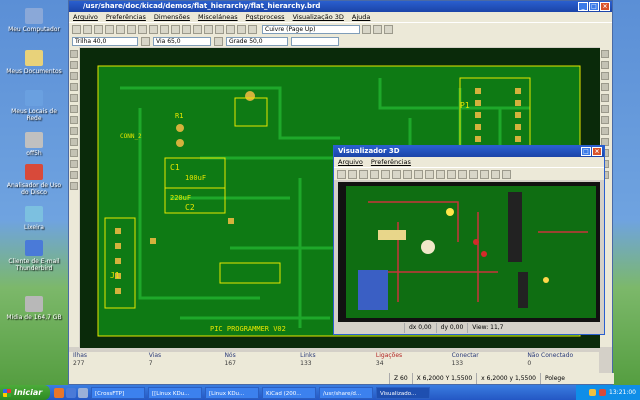 The height and width of the screenshot is (400, 640). I want to click on desktop-icon-network: Meus Locais de Rede, so click(34, 106).